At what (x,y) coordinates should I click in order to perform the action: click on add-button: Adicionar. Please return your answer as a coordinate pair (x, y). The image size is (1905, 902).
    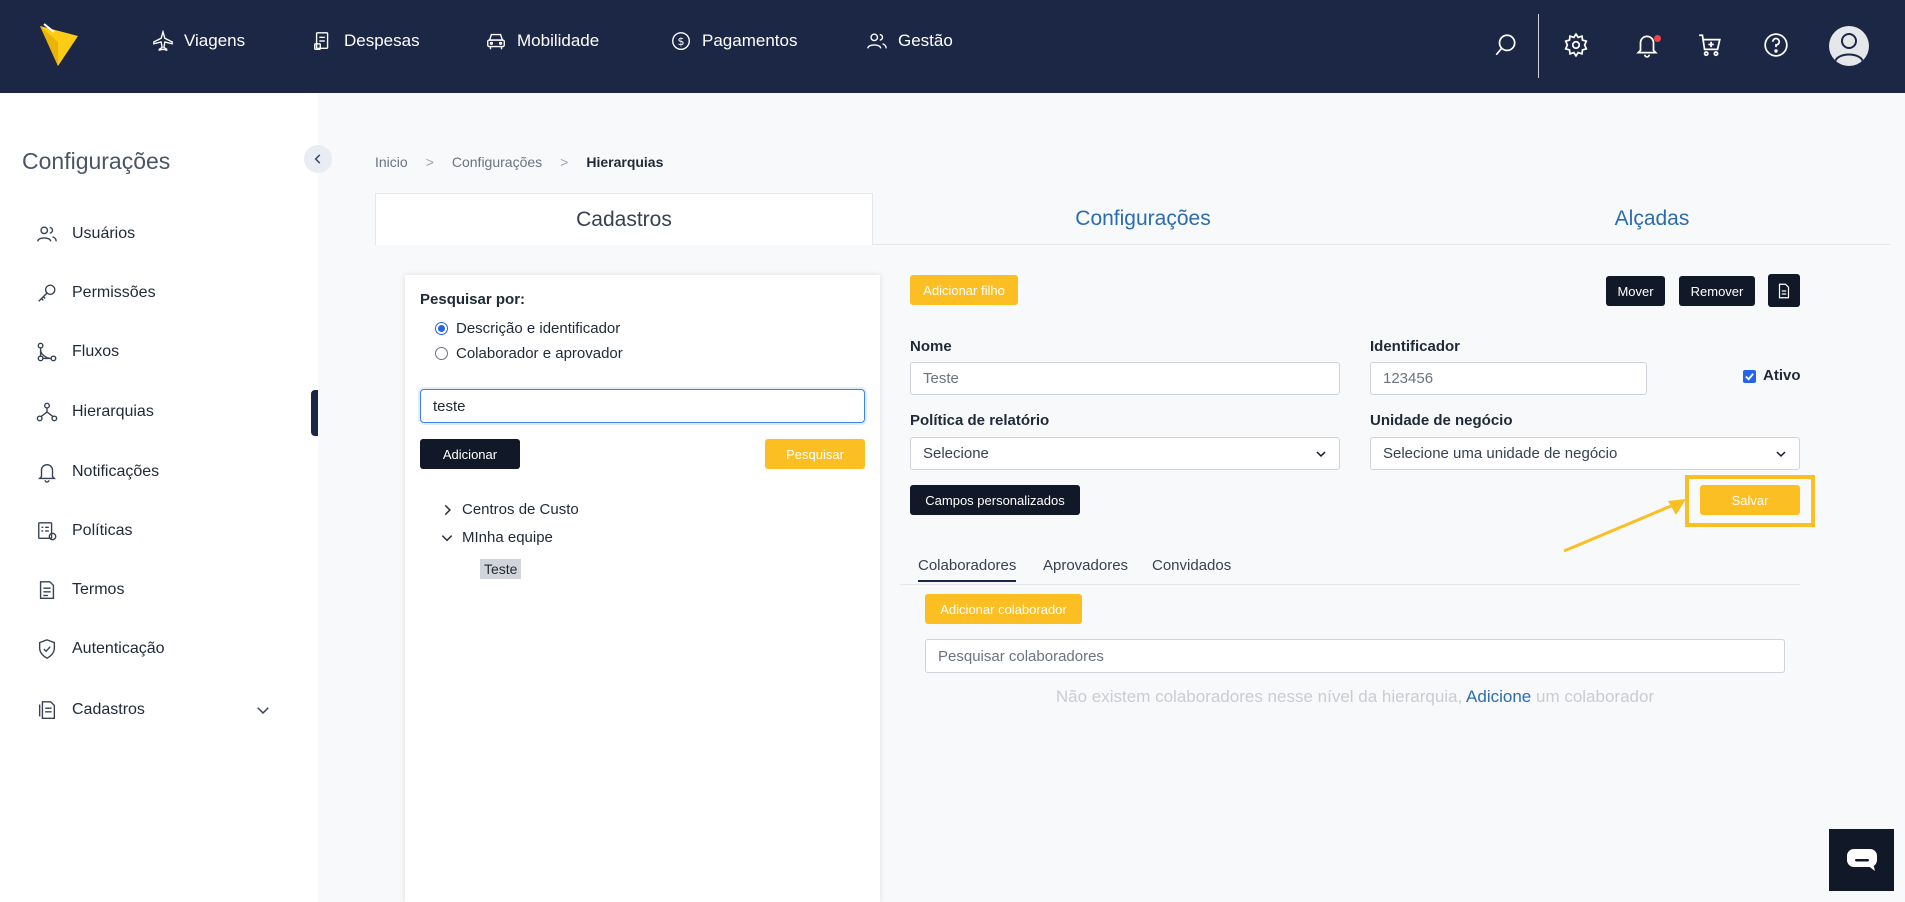
    Looking at the image, I should click on (470, 454).